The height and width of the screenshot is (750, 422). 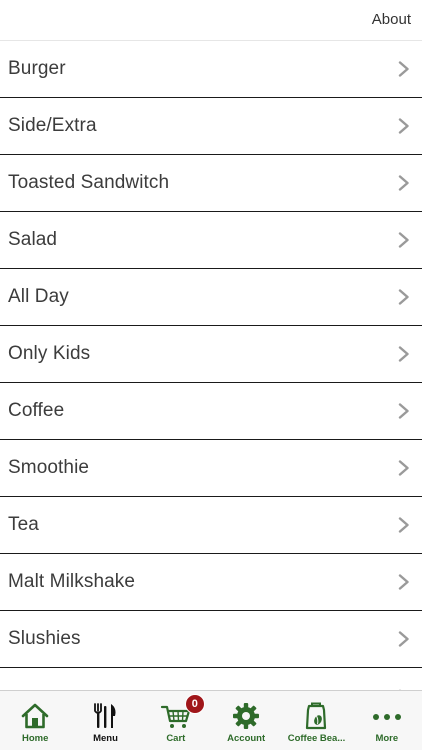 What do you see at coordinates (211, 69) in the screenshot?
I see `menu-item-burger: Burger` at bounding box center [211, 69].